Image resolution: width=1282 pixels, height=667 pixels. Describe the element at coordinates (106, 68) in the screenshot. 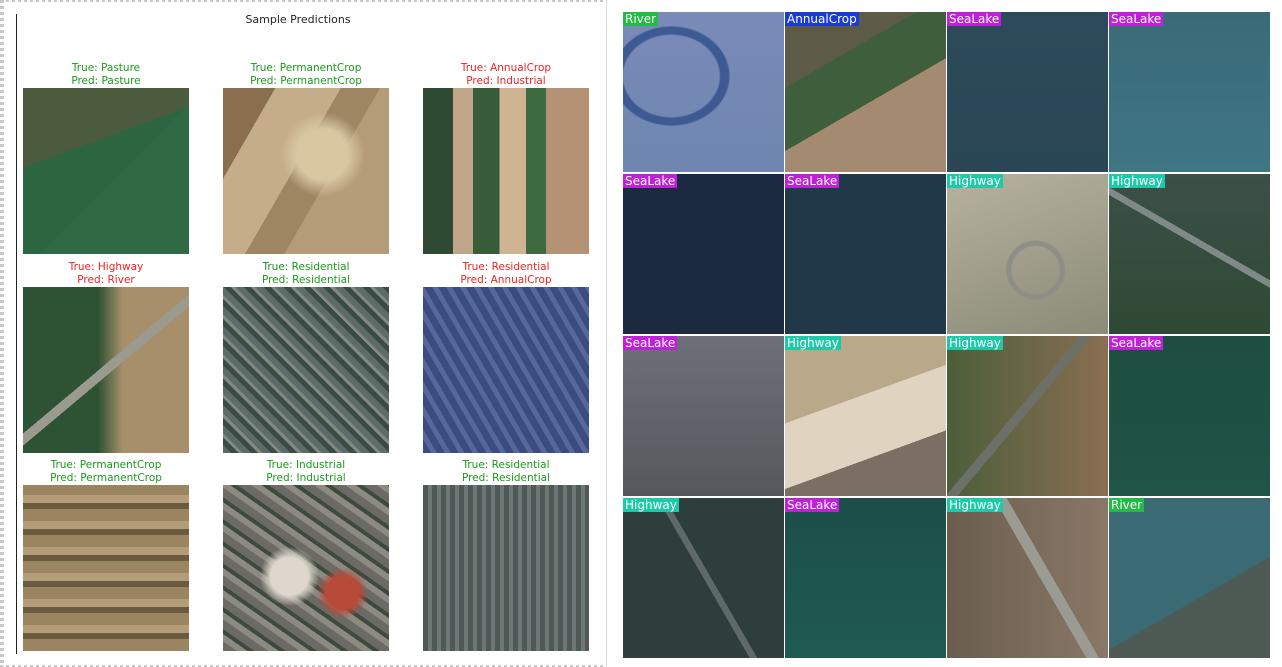

I see `true-label: True: Pasture` at that location.